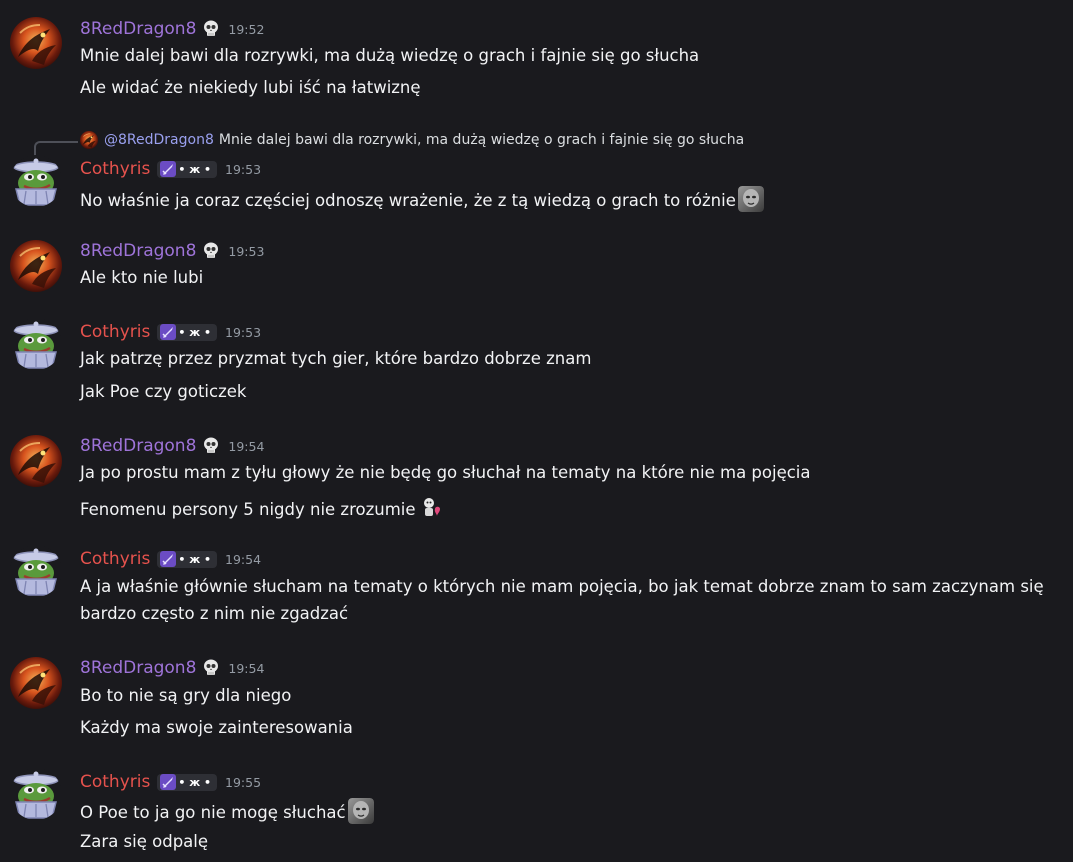 The height and width of the screenshot is (862, 1073). I want to click on message-header: Cothyris • ж • 19:54, so click(170, 559).